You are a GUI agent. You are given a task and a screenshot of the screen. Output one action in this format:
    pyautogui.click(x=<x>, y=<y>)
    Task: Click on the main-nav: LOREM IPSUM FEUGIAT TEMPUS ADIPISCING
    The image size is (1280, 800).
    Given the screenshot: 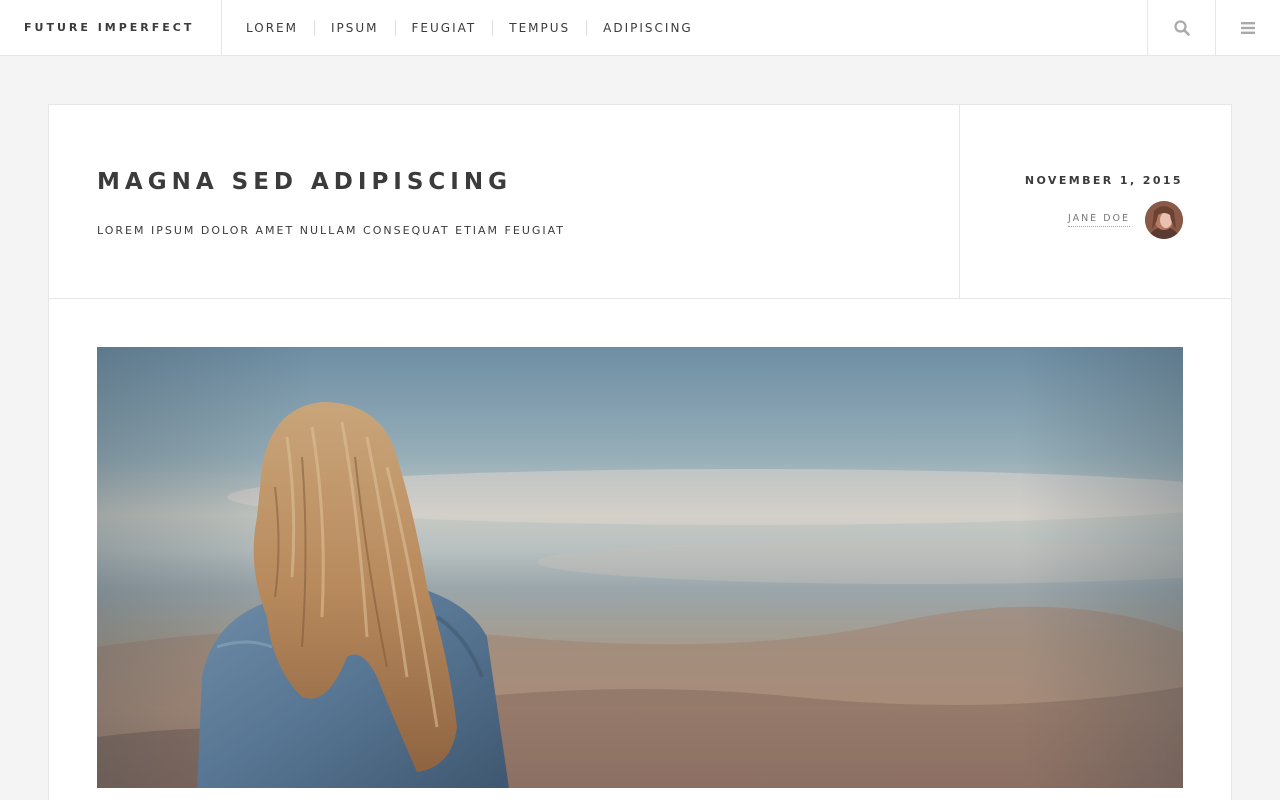 What is the action you would take?
    pyautogui.click(x=465, y=27)
    